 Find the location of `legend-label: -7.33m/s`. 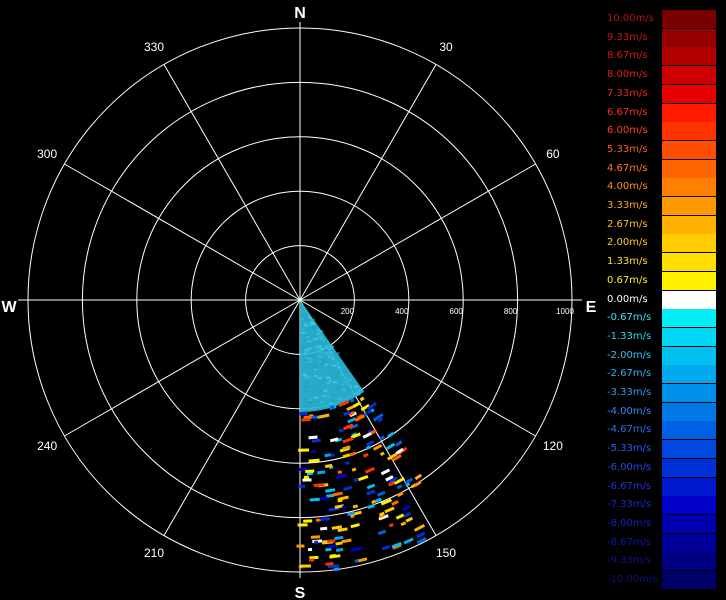

legend-label: -7.33m/s is located at coordinates (629, 505).